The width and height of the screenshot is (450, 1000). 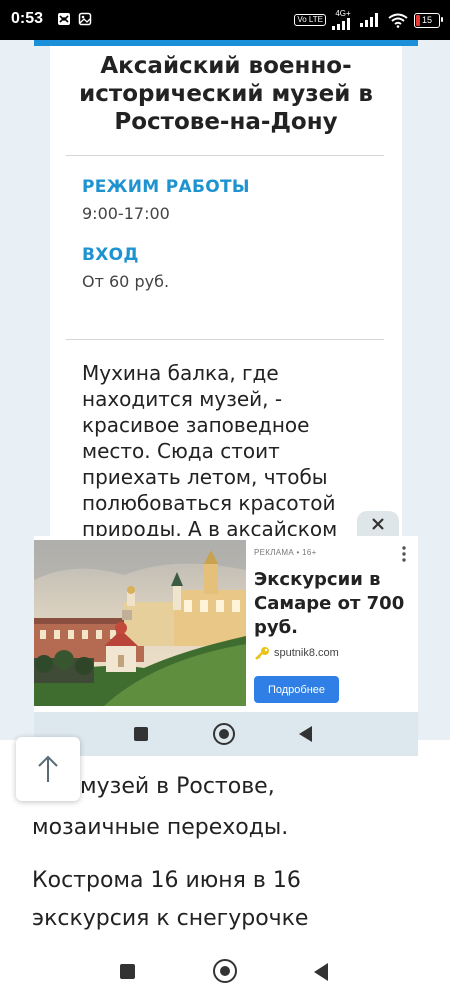 What do you see at coordinates (285, 552) in the screenshot?
I see `ad-age-tag: РЕКЛАМА • 16+` at bounding box center [285, 552].